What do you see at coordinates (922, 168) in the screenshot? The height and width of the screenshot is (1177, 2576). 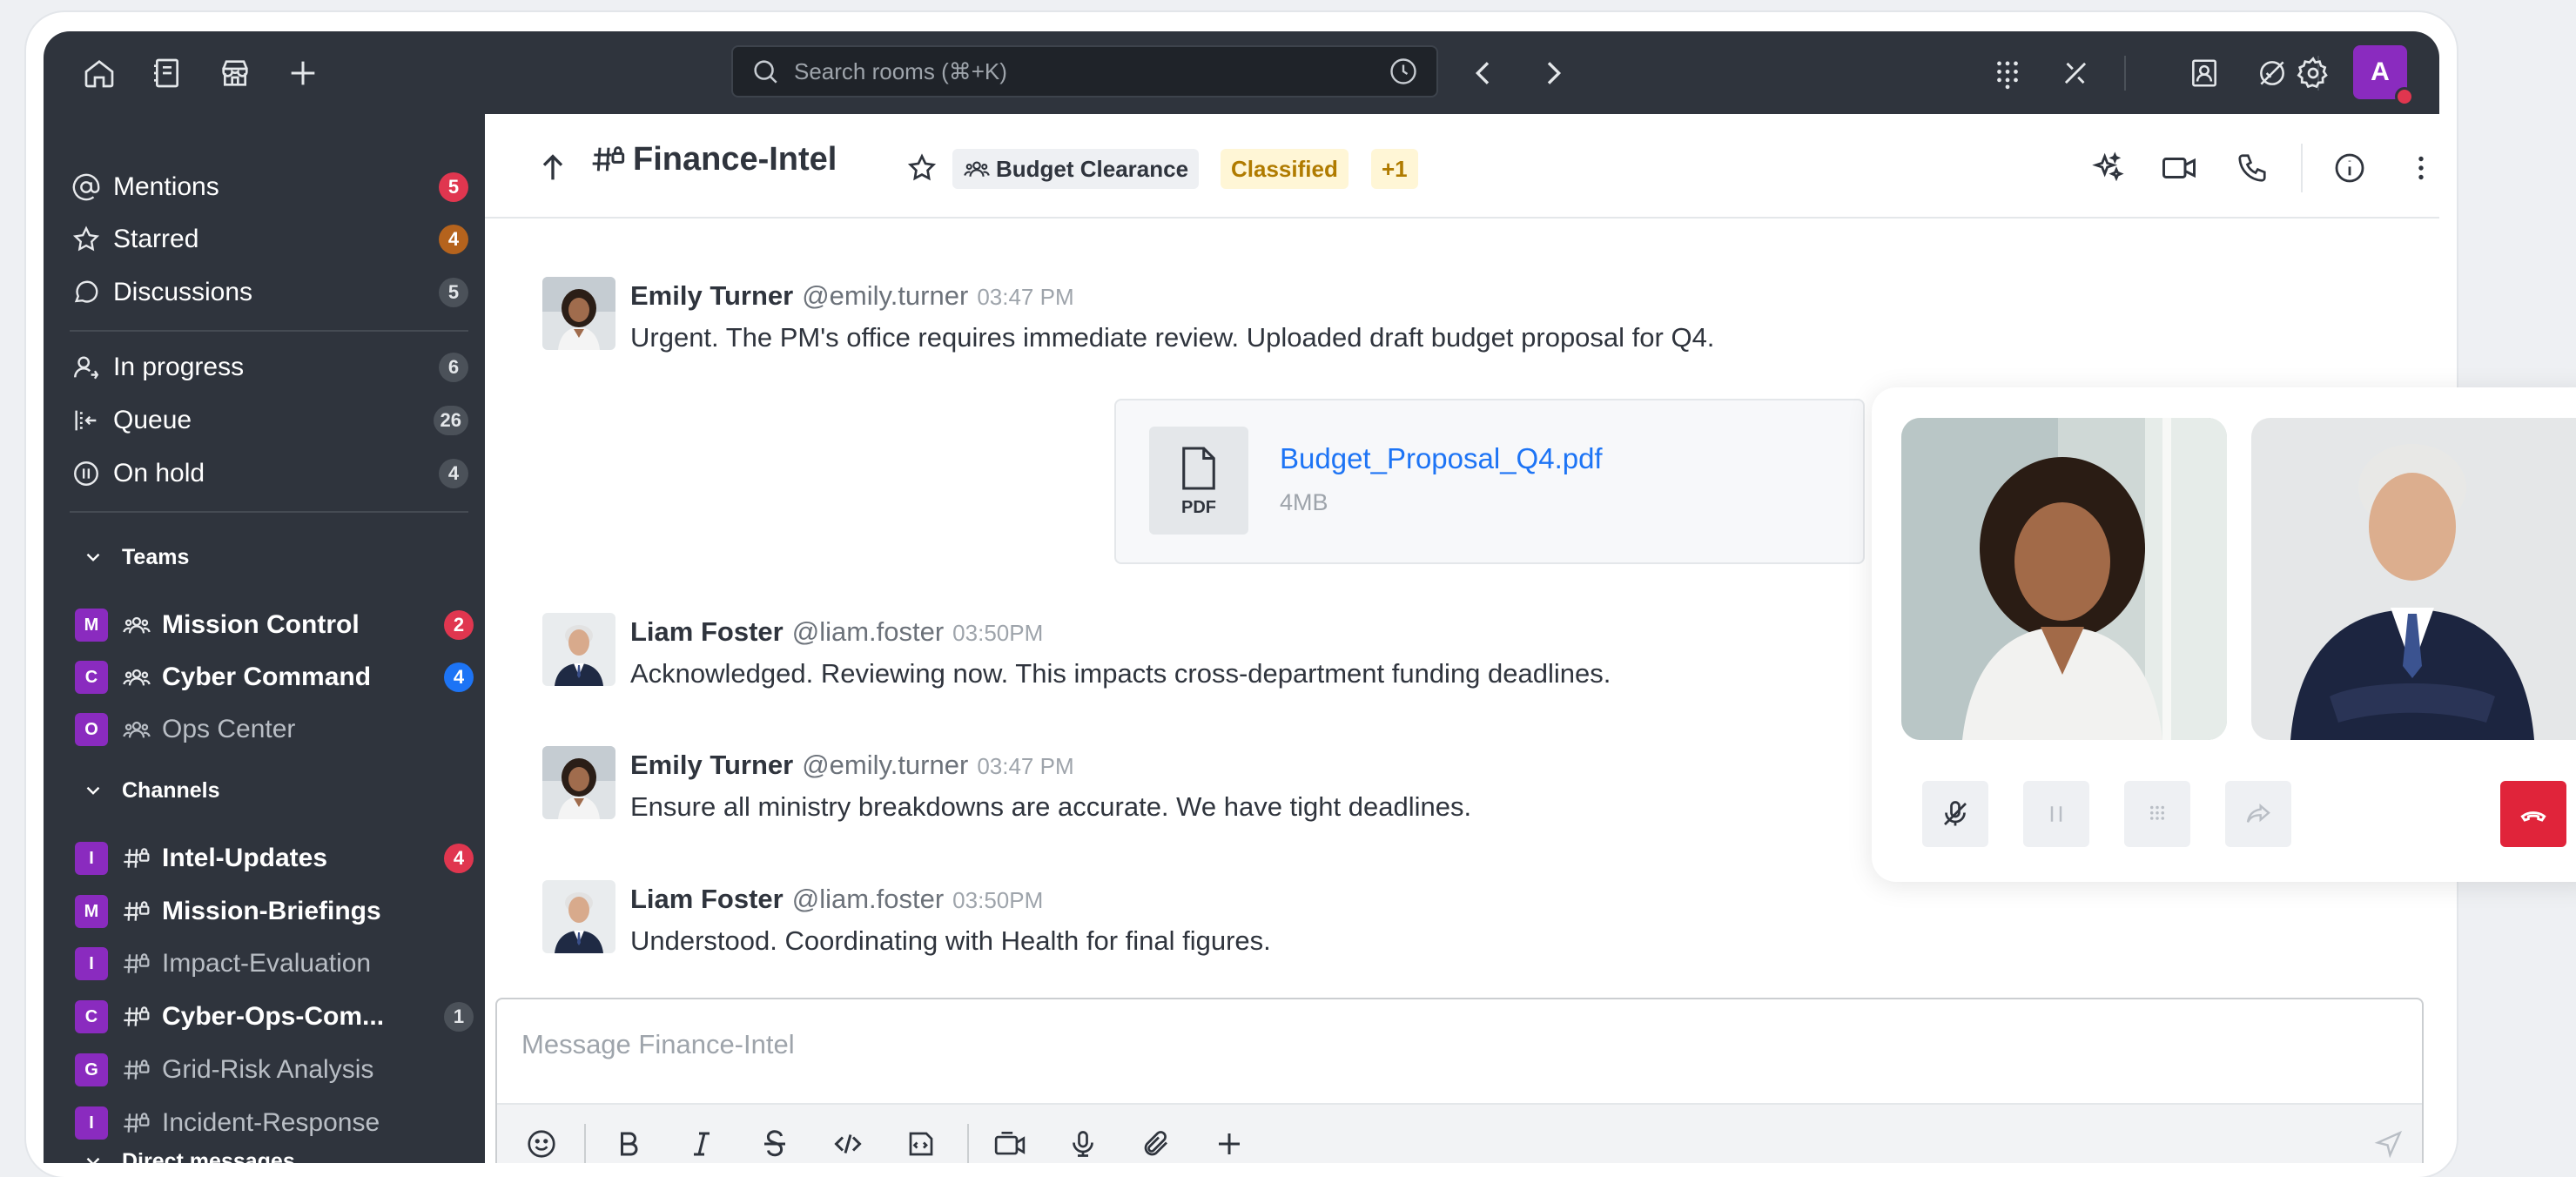 I see `favorite-star-icon` at bounding box center [922, 168].